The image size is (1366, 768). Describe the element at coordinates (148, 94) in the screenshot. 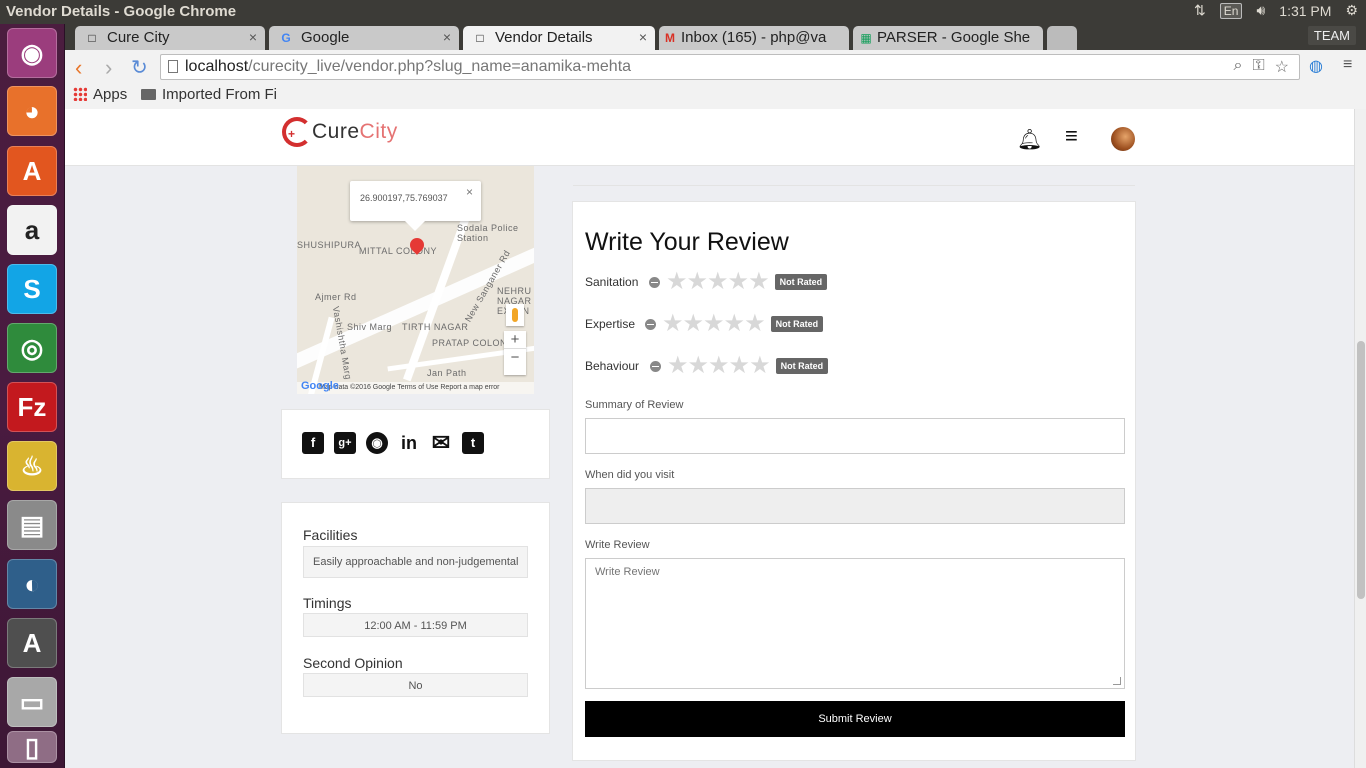

I see `folder-icon` at that location.